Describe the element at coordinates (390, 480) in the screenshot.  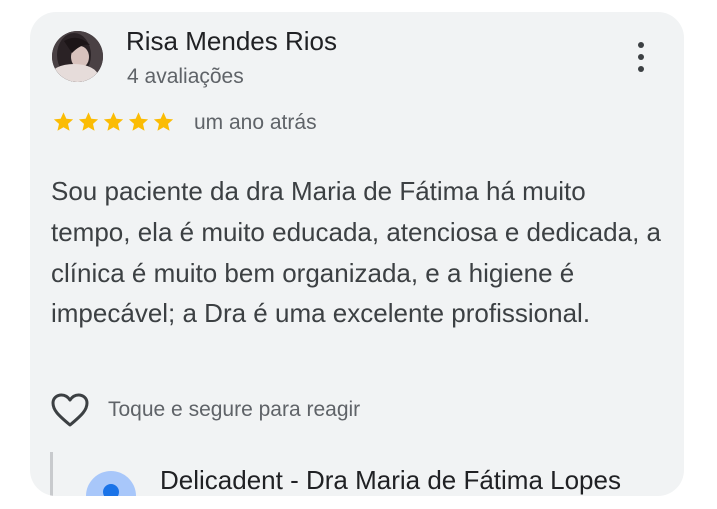
I see `owner-reply-name: Delicadent - Dra Maria de Fátima Lopes` at that location.